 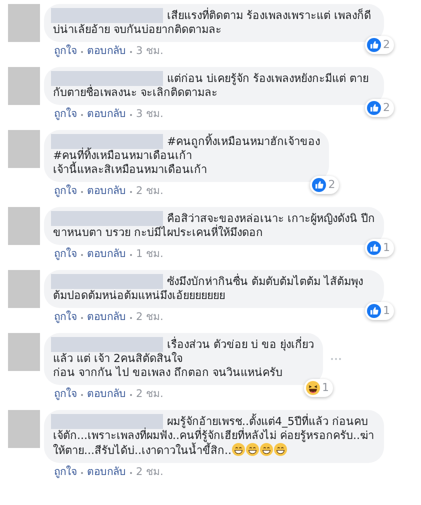 I want to click on comment-text: คือสิว่าสจะของหล่อเนาะ เกาะผู้หญิงดังนิ ปีกขาหนบตา บรวย กะบ่มีไผประเคนหี่ให้มึงดอก, so click(x=214, y=226).